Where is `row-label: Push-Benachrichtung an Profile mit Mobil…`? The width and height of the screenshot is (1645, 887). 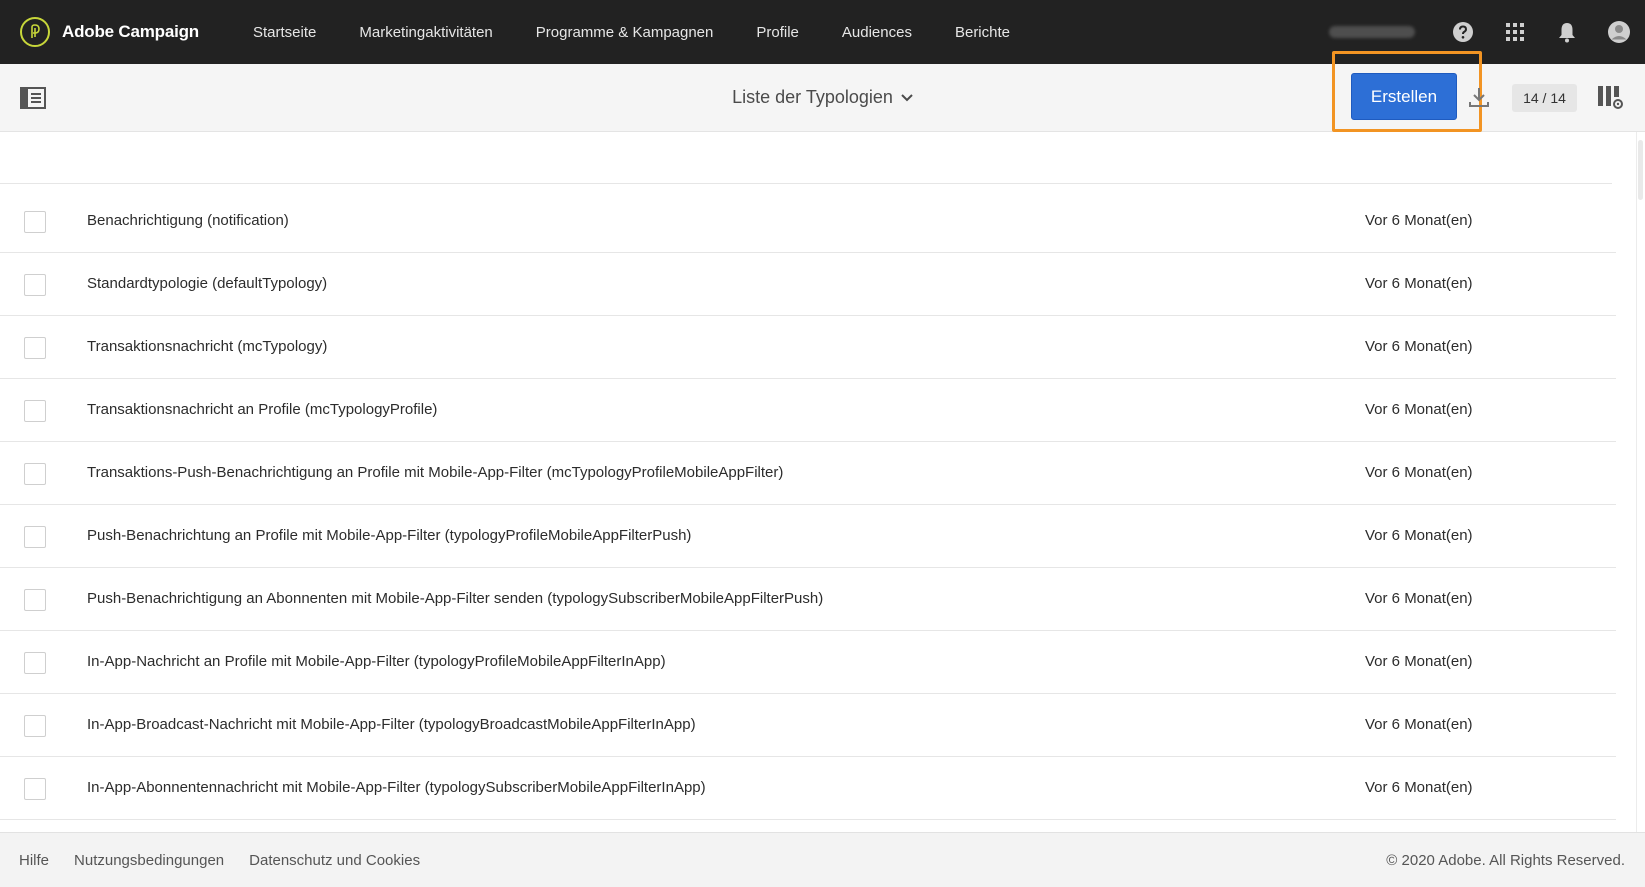 row-label: Push-Benachrichtung an Profile mit Mobil… is located at coordinates (389, 535).